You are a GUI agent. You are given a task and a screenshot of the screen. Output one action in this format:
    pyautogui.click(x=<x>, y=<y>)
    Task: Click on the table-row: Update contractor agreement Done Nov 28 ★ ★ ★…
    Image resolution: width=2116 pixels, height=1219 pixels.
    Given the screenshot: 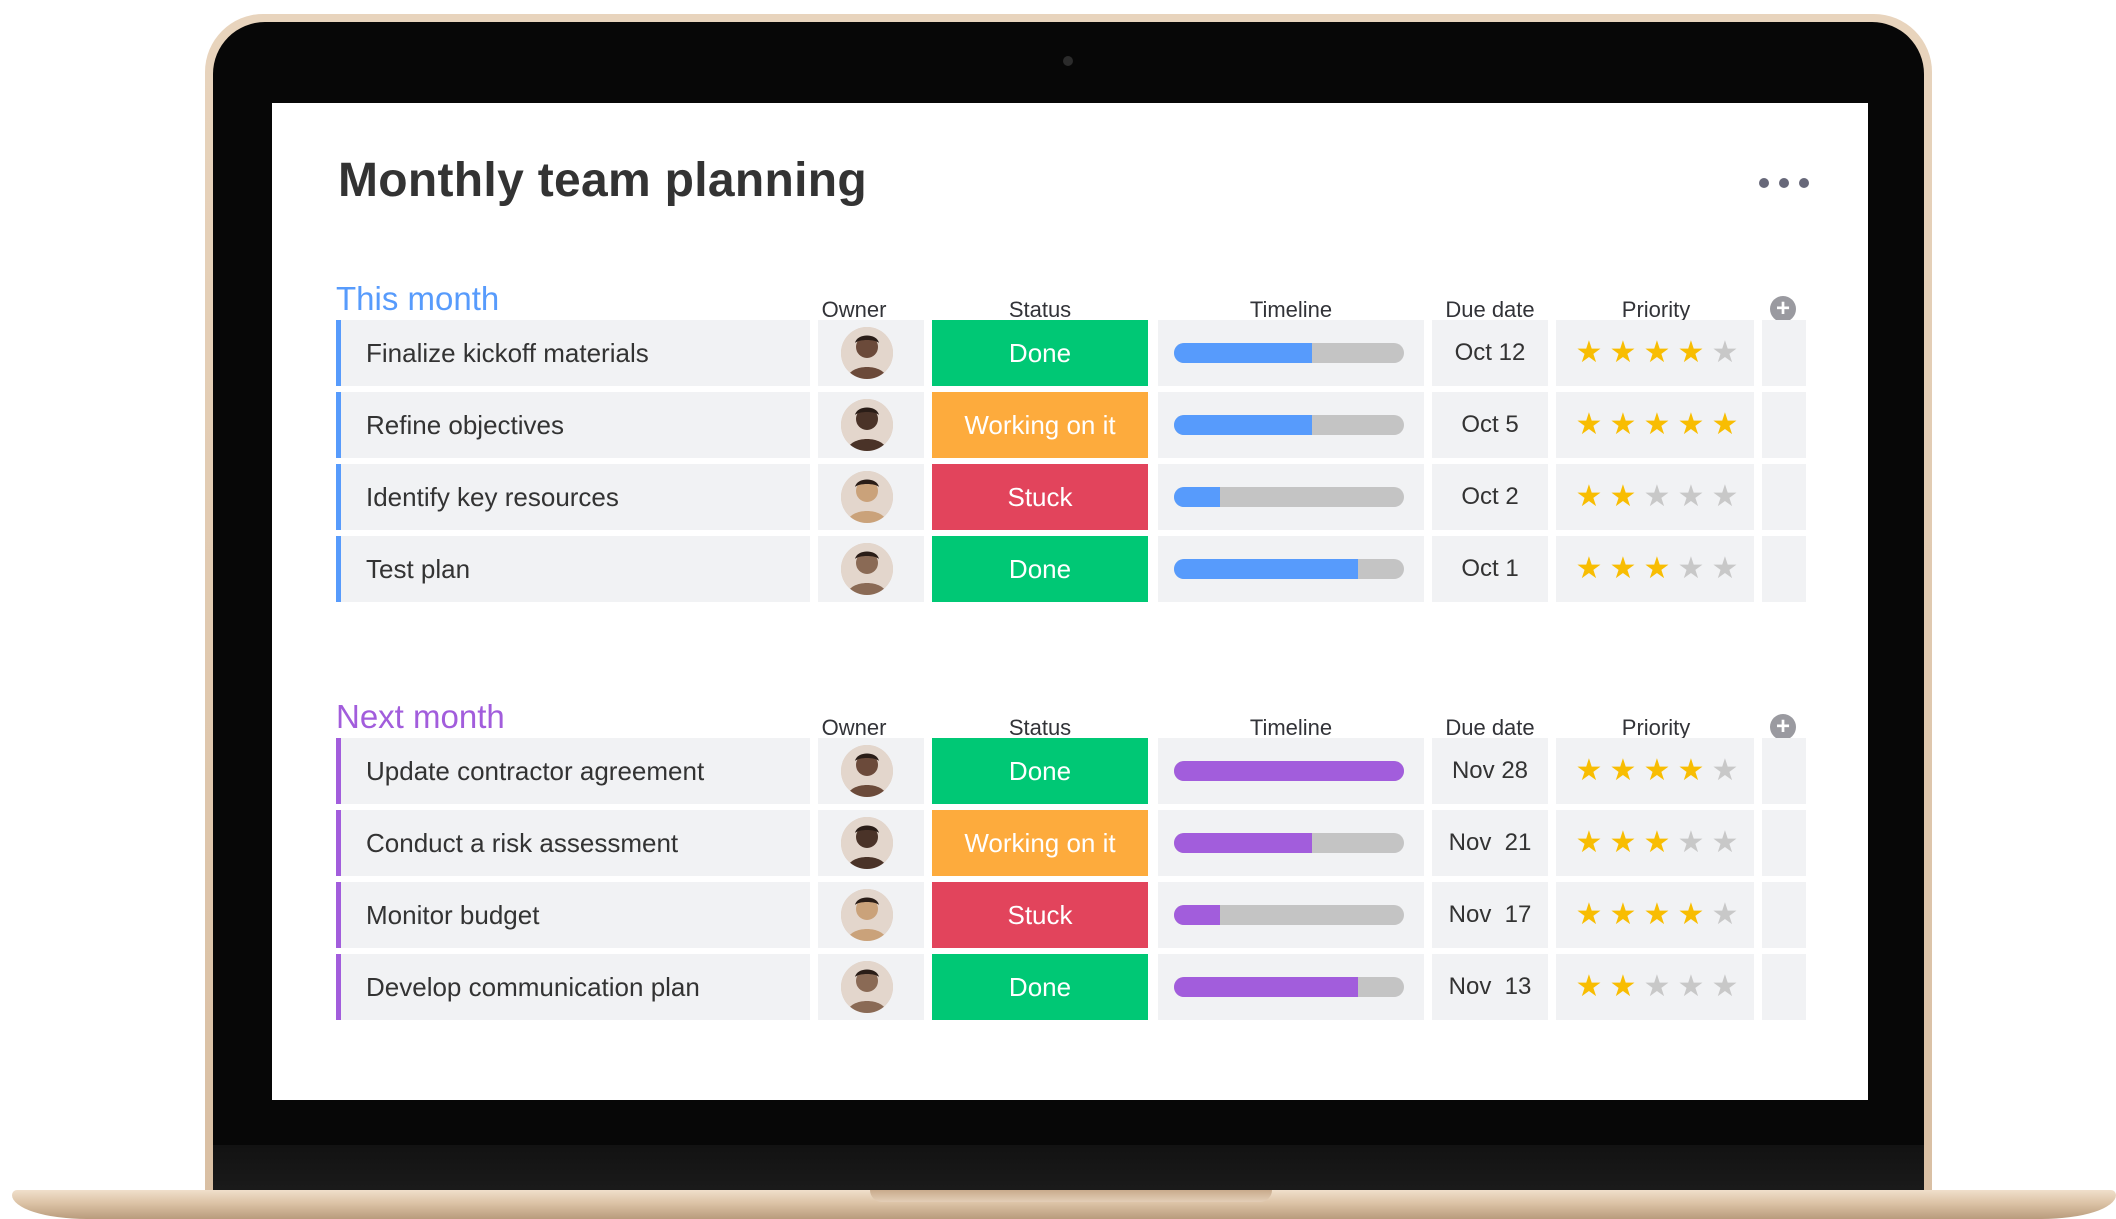 What is the action you would take?
    pyautogui.click(x=1071, y=771)
    